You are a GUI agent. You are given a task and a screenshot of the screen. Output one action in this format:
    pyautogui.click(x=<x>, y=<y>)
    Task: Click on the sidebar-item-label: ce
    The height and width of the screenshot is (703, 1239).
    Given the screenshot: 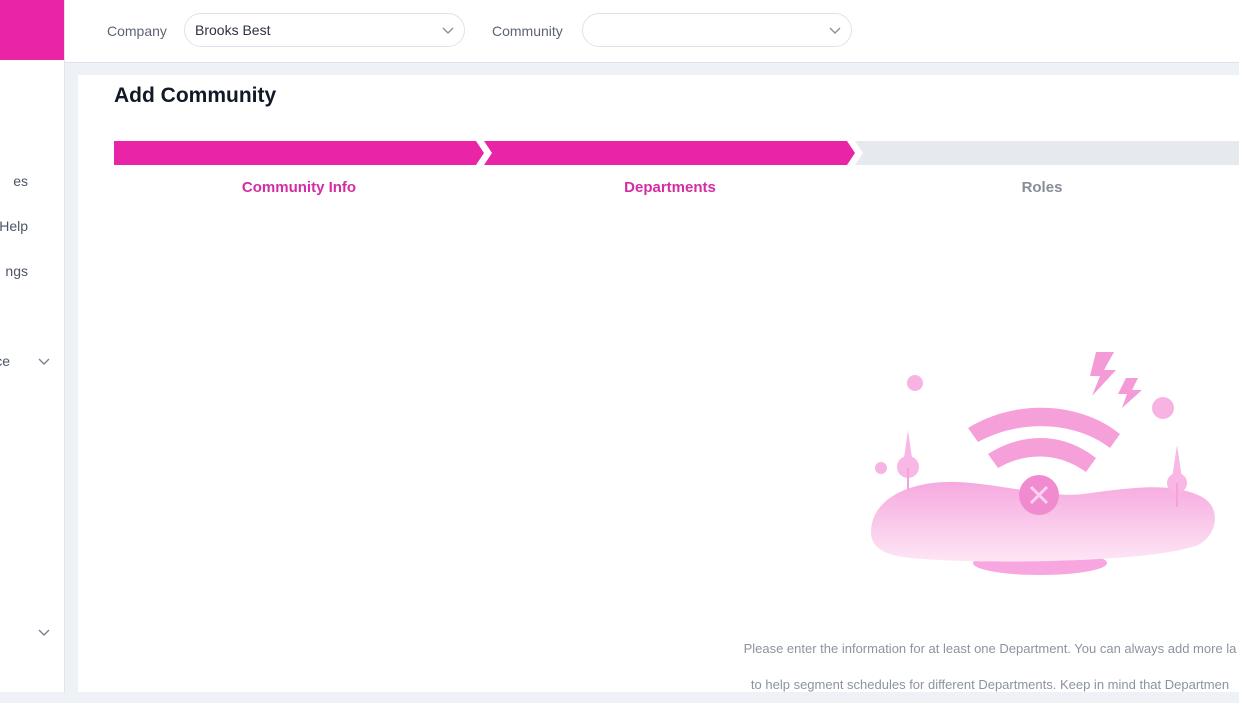 What is the action you would take?
    pyautogui.click(x=5, y=361)
    